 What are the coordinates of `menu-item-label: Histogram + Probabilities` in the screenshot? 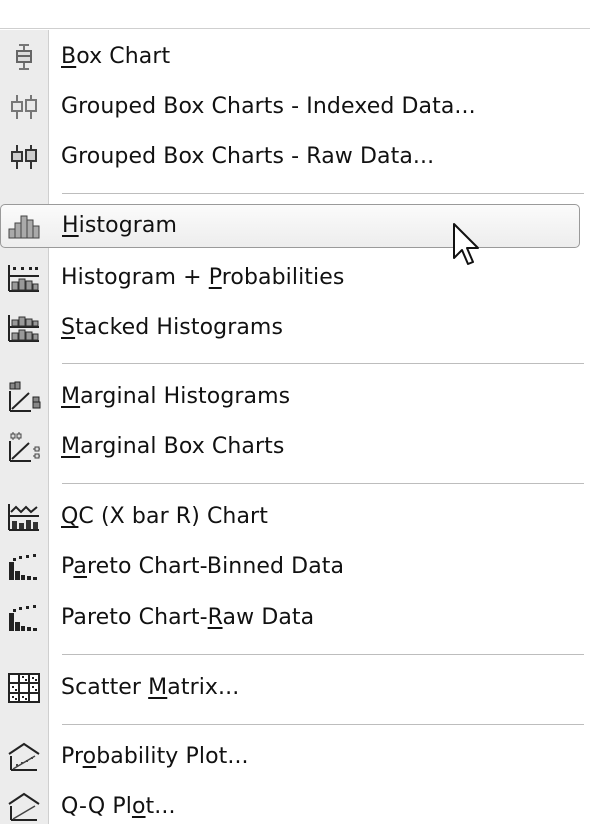 It's located at (203, 277).